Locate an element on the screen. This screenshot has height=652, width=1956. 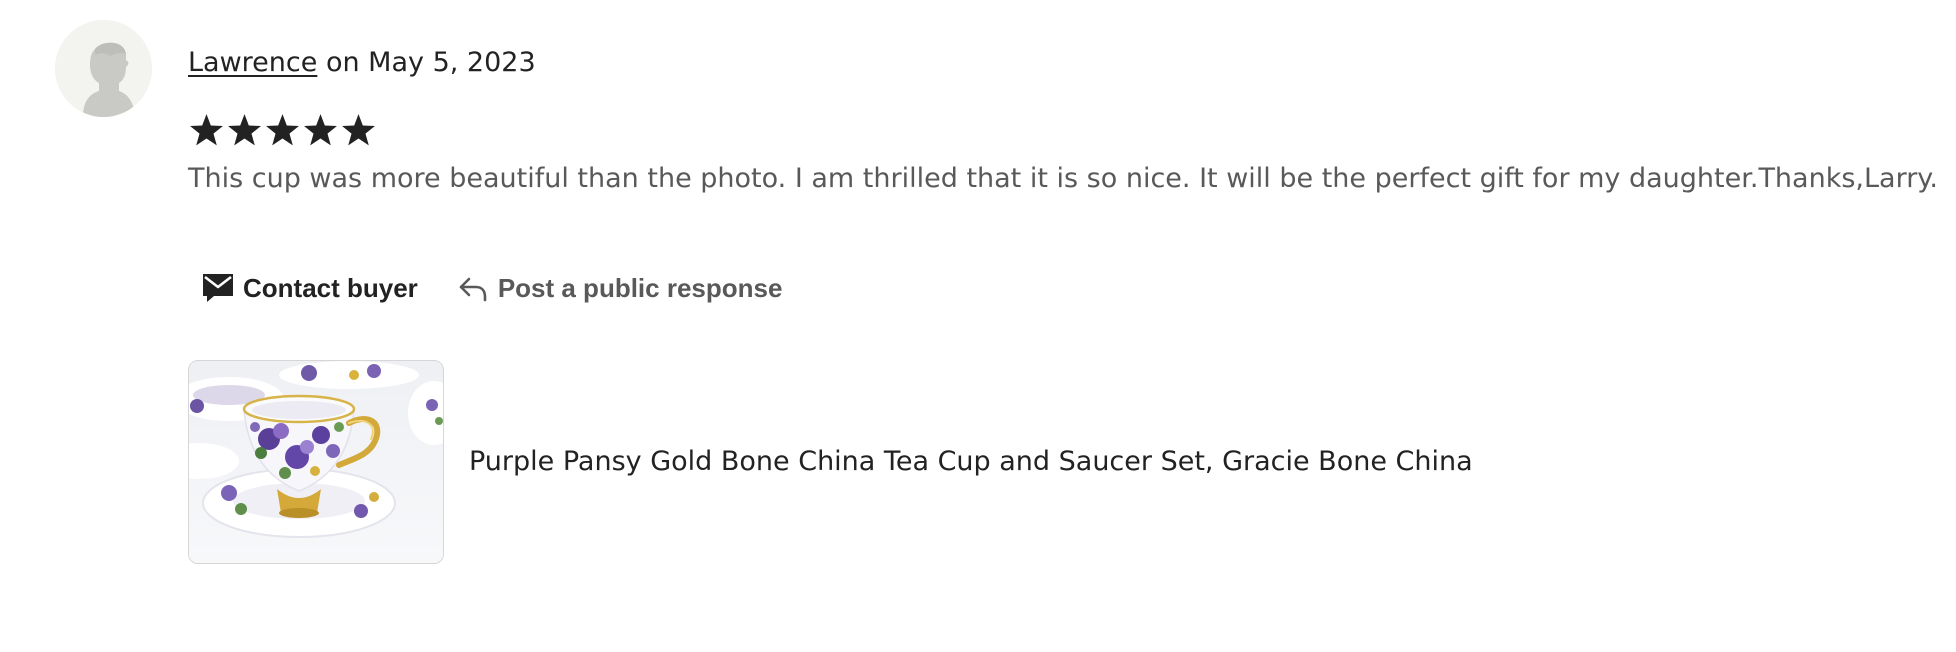
star-rating is located at coordinates (282, 130).